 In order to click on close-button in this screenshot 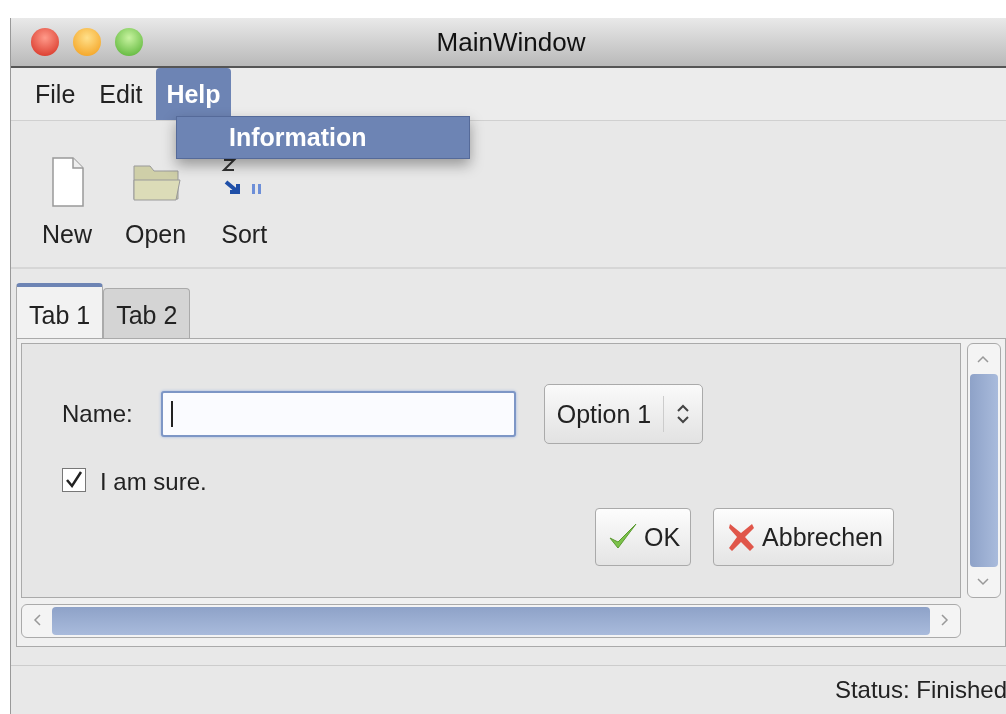, I will do `click(45, 42)`.